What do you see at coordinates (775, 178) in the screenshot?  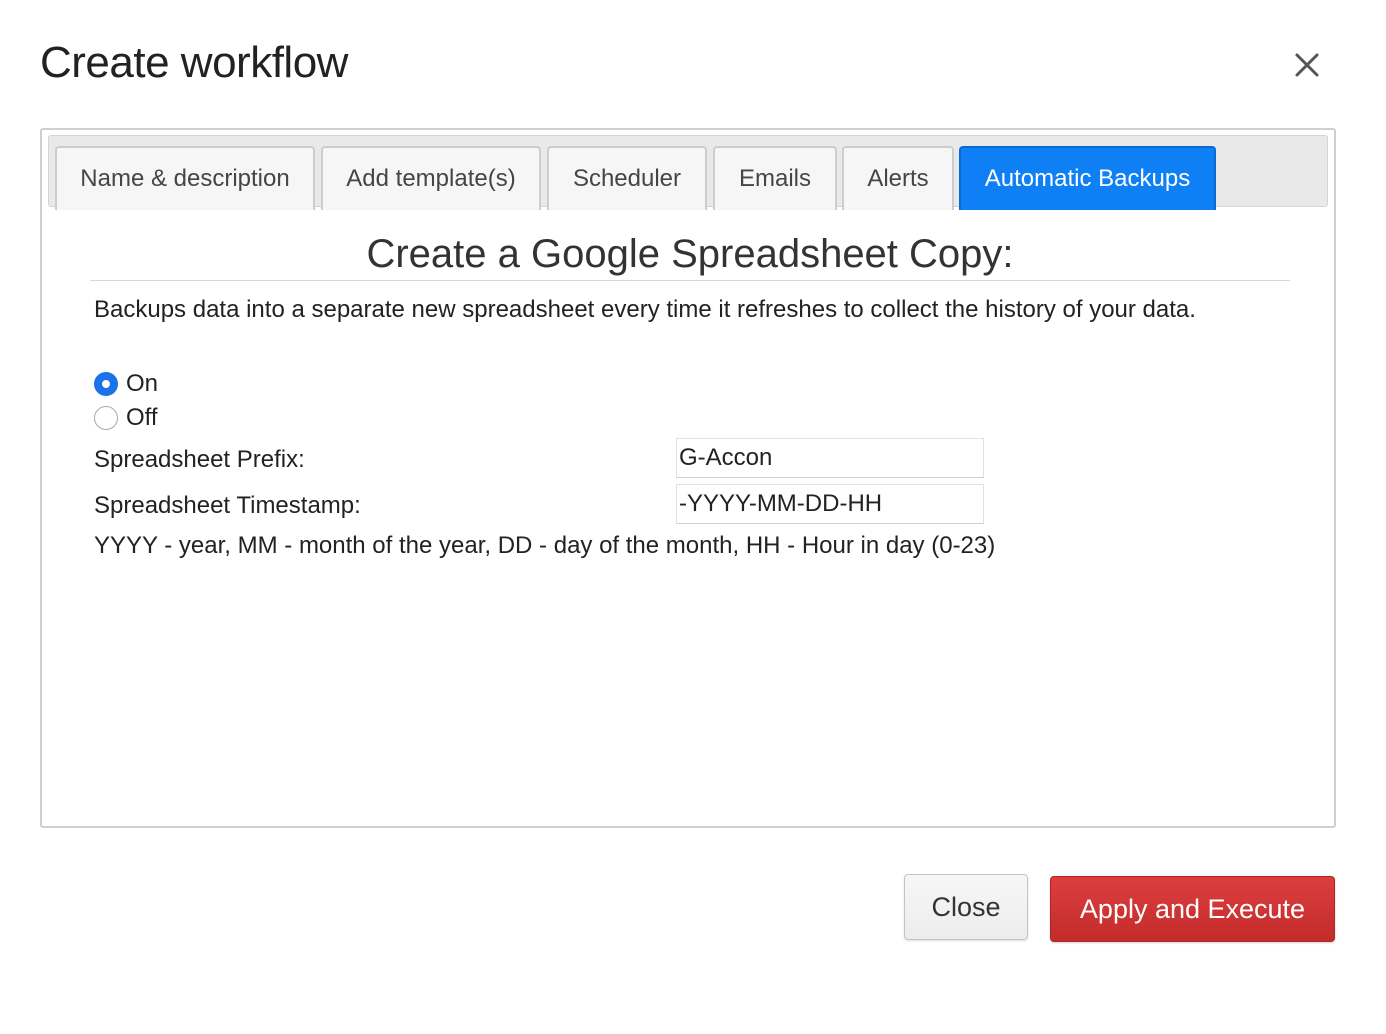 I see `tab-emails: Emails` at bounding box center [775, 178].